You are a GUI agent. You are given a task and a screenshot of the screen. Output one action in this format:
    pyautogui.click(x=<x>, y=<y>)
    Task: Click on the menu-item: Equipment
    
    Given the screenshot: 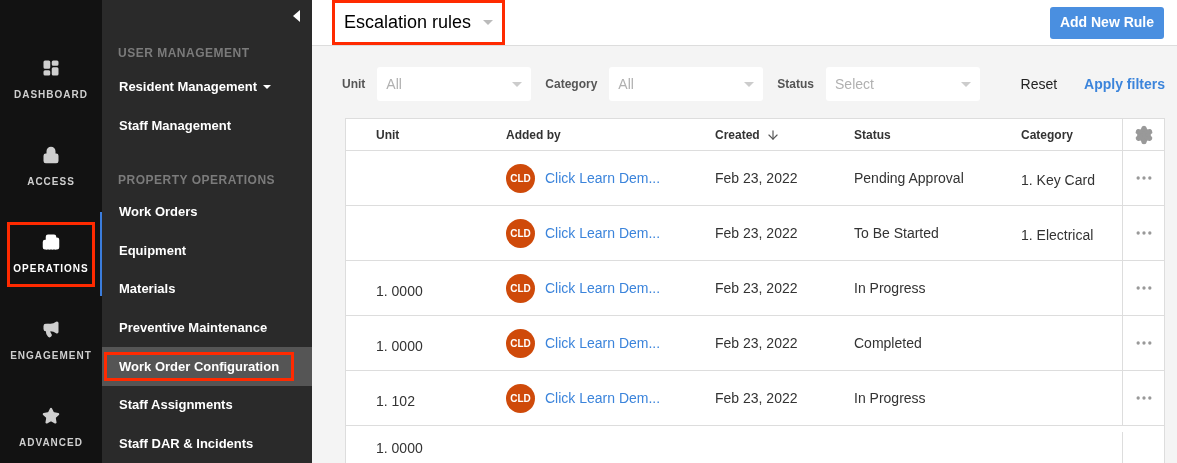 What is the action you would take?
    pyautogui.click(x=153, y=250)
    